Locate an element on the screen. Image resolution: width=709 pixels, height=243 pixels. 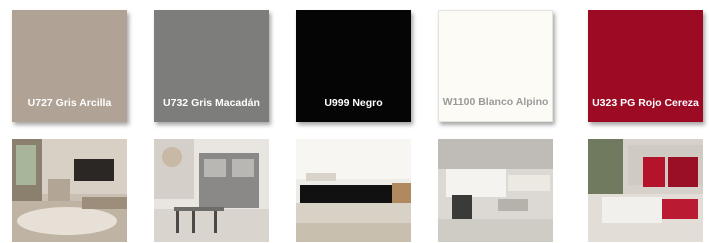
living-room-image is located at coordinates (69, 190).